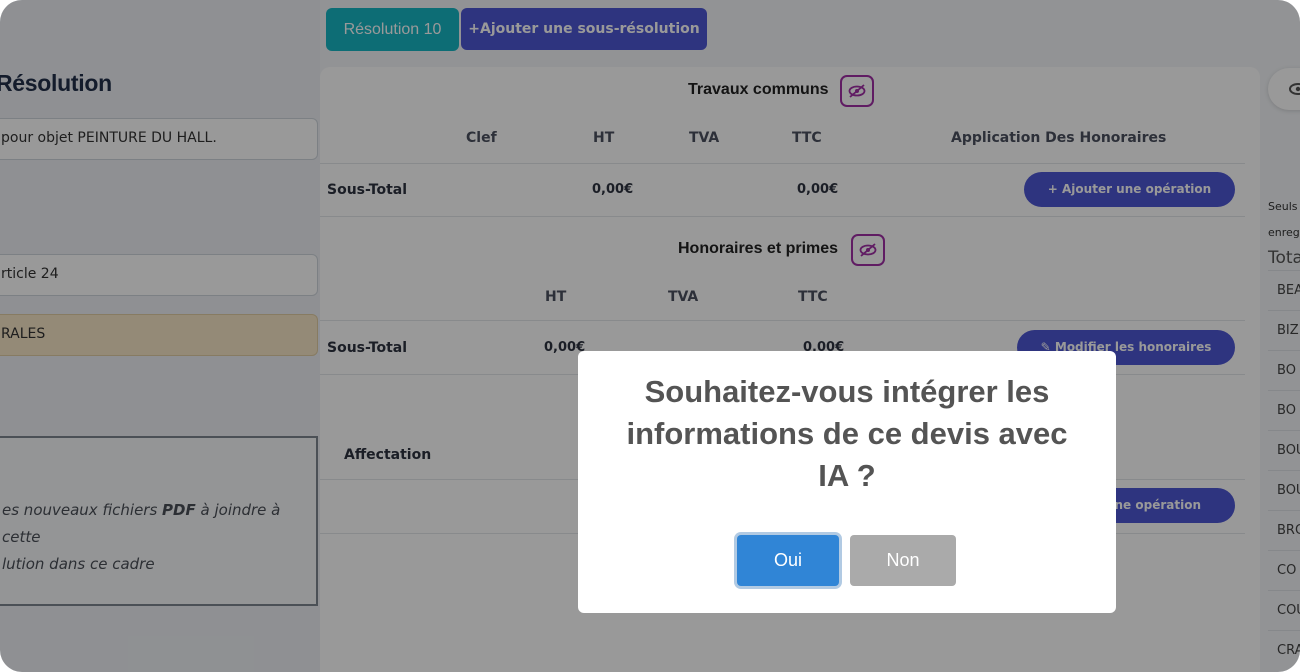 The height and width of the screenshot is (672, 1300). I want to click on cancel-button: Non, so click(903, 560).